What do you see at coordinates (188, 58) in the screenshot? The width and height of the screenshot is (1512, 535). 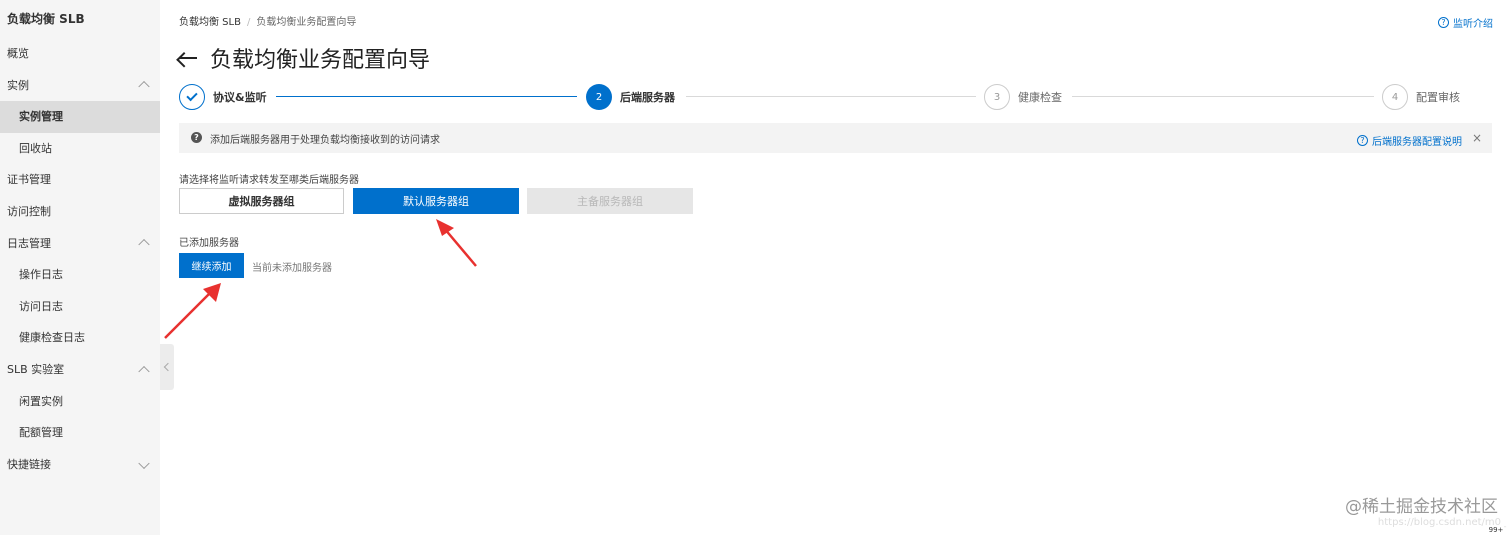 I see `back-arrow-icon` at bounding box center [188, 58].